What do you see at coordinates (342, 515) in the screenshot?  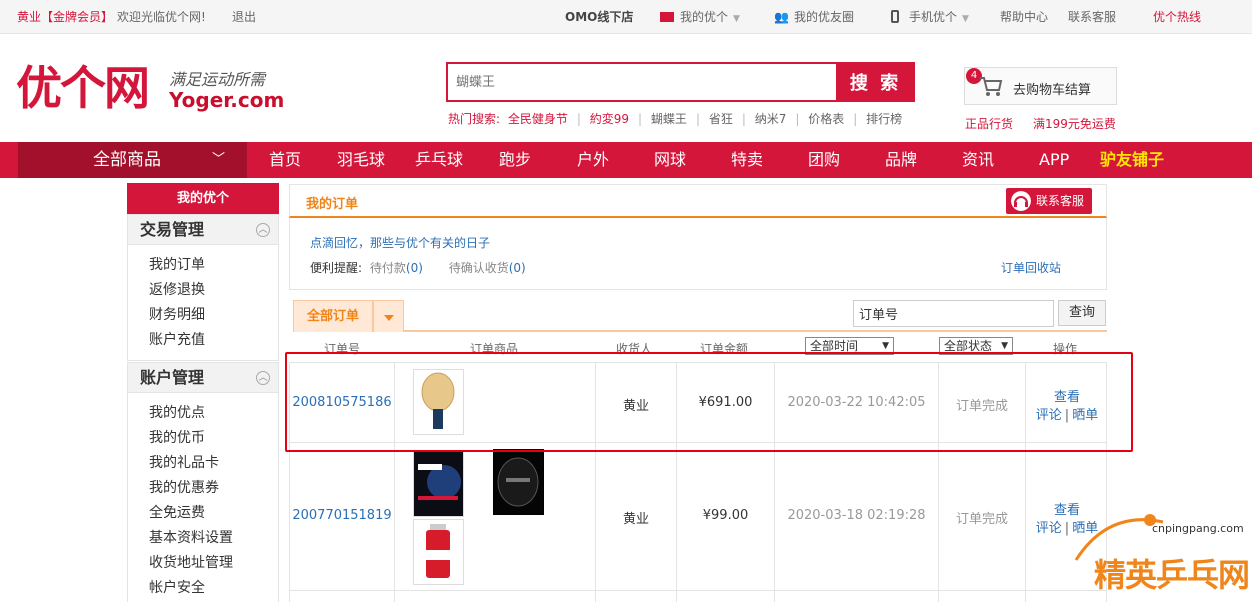 I see `order-number-link: 200770151819` at bounding box center [342, 515].